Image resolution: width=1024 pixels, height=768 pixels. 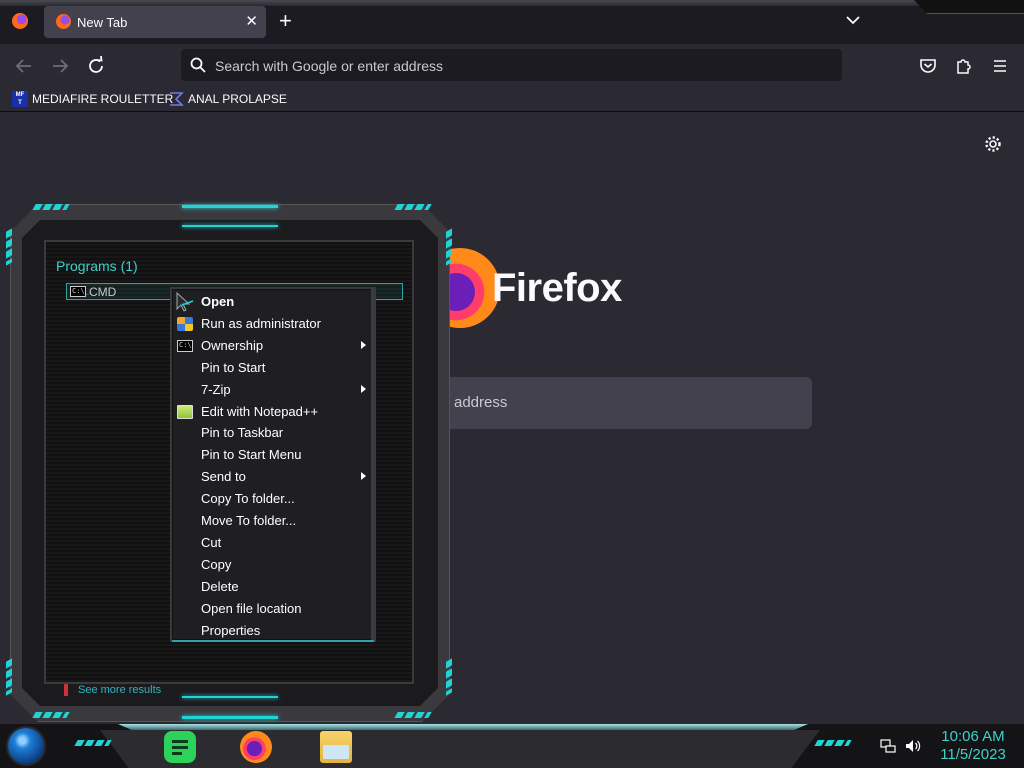 I want to click on notepadpp-icon, so click(x=185, y=412).